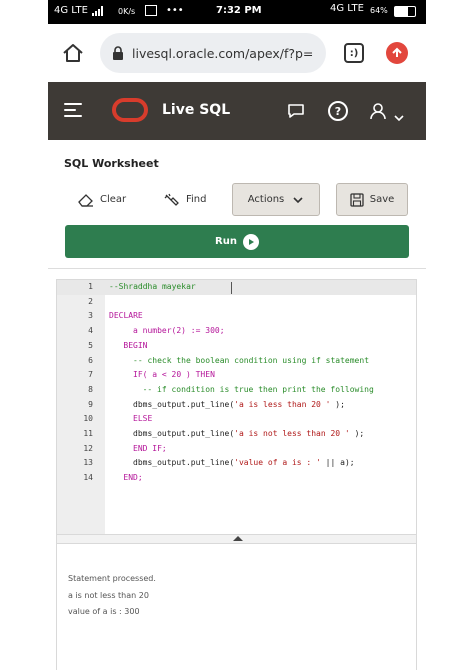 This screenshot has height=670, width=474. What do you see at coordinates (90, 331) in the screenshot?
I see `line-number: 4` at bounding box center [90, 331].